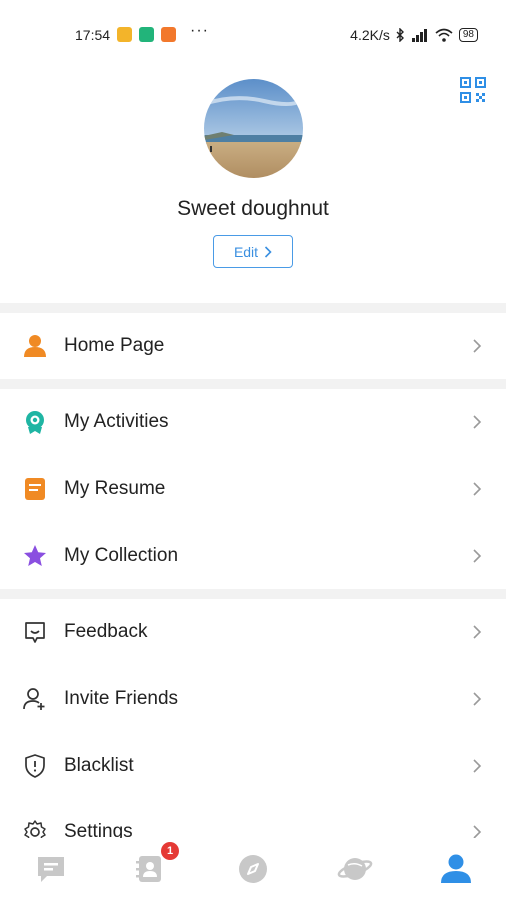  I want to click on resume-icon, so click(35, 489).